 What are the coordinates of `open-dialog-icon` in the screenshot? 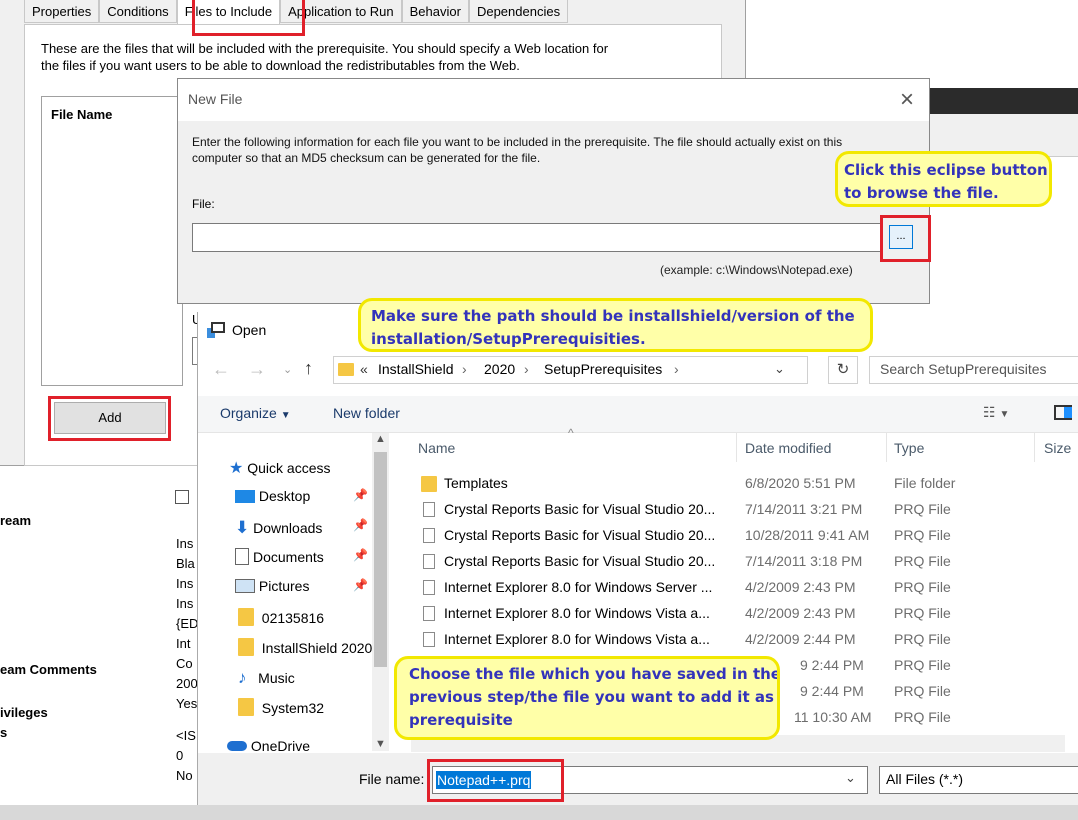 It's located at (216, 330).